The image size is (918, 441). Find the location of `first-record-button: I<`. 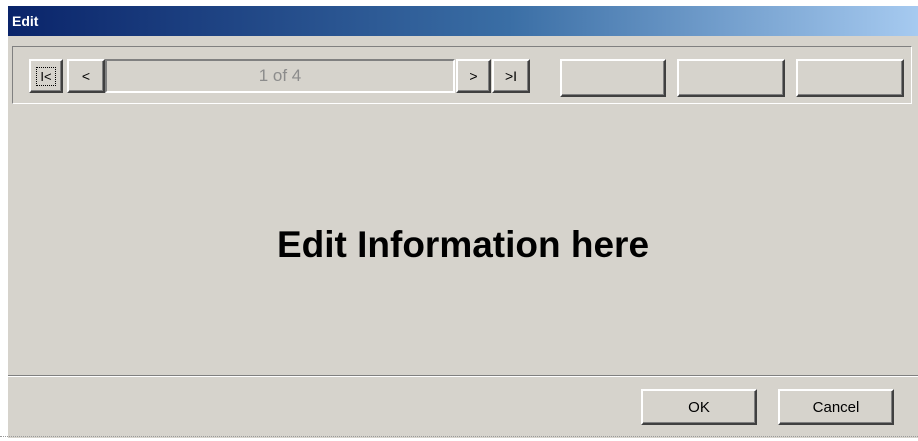

first-record-button: I< is located at coordinates (46, 76).